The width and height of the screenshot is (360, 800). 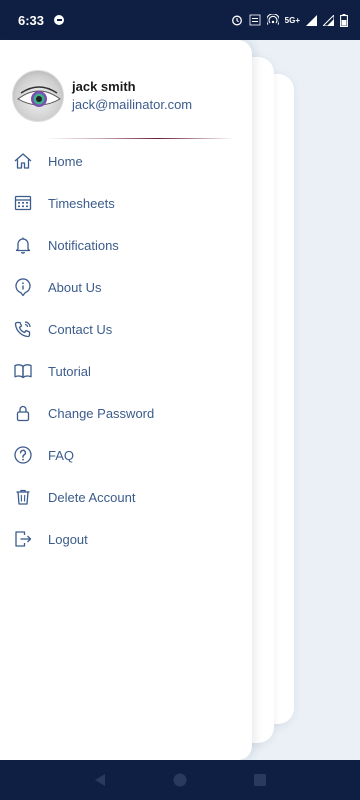 What do you see at coordinates (65, 161) in the screenshot?
I see `menu-label: Home` at bounding box center [65, 161].